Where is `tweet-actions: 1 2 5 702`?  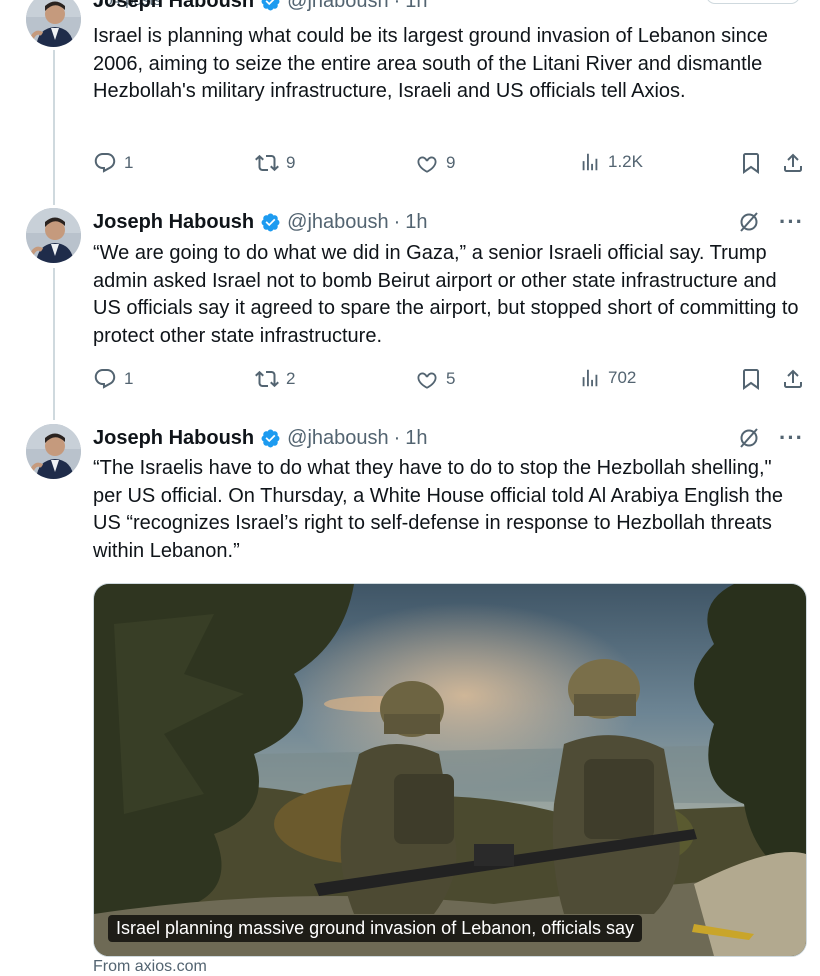
tweet-actions: 1 2 5 702 is located at coordinates (449, 380).